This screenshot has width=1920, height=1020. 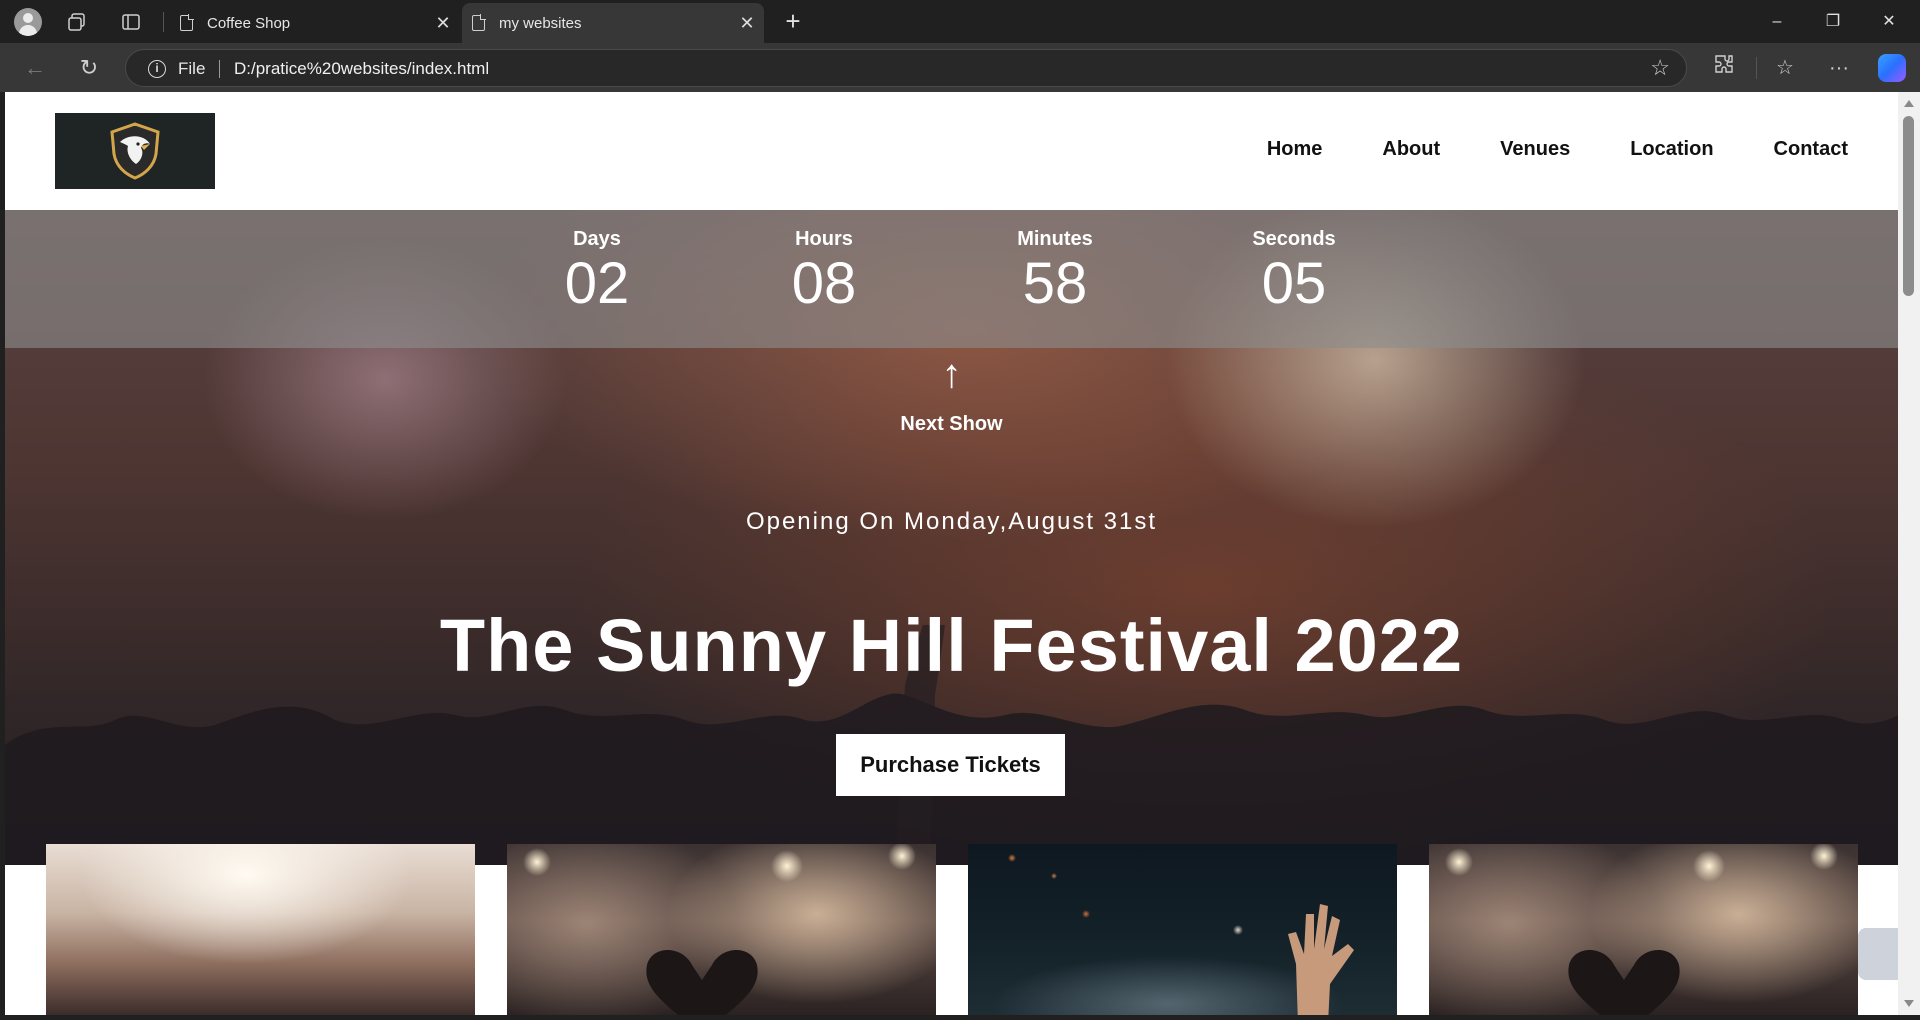 What do you see at coordinates (951, 279) in the screenshot?
I see `countdown-bar: Days 02 Hours 08 Minutes 58 Seconds 05` at bounding box center [951, 279].